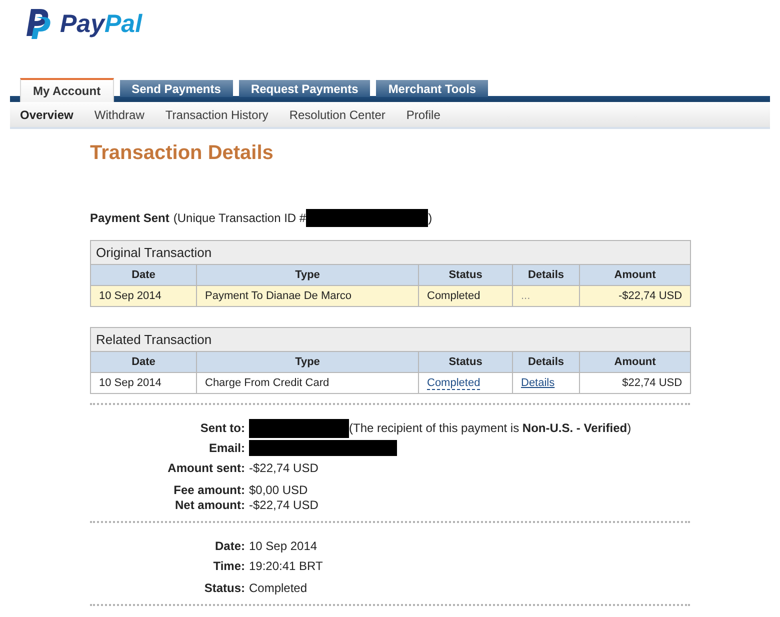  Describe the element at coordinates (278, 587) in the screenshot. I see `field-value: Completed` at that location.